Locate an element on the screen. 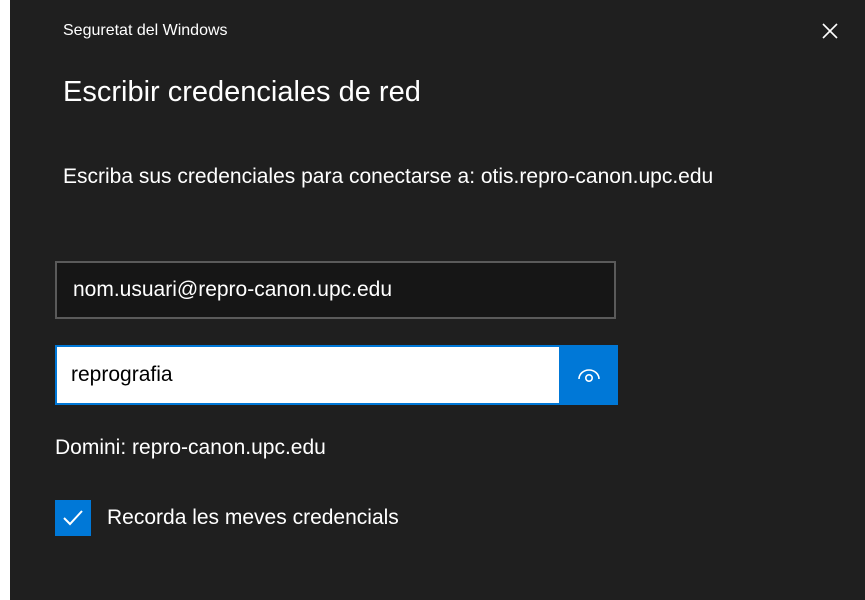 Image resolution: width=865 pixels, height=600 pixels. checkmark-icon is located at coordinates (73, 518).